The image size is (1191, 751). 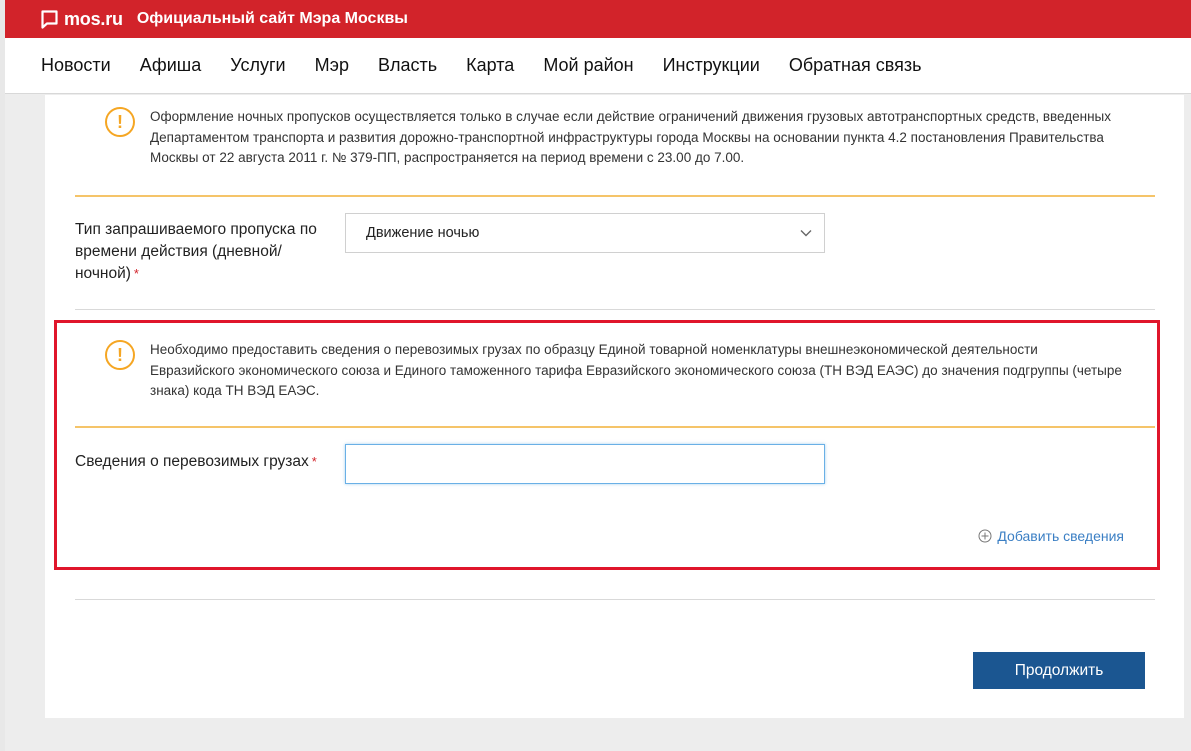 I want to click on logo-text: mos.ru, so click(x=93, y=19).